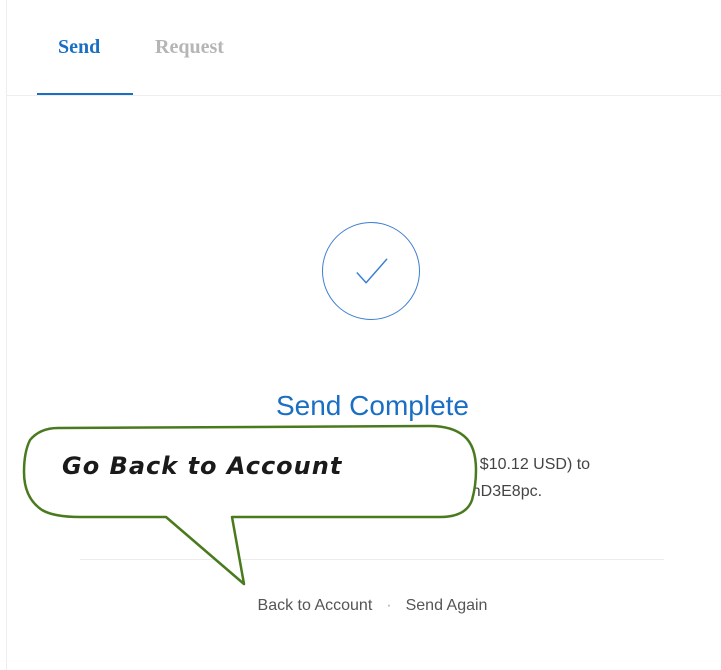 This screenshot has width=721, height=670. I want to click on page-left-border, so click(6, 335).